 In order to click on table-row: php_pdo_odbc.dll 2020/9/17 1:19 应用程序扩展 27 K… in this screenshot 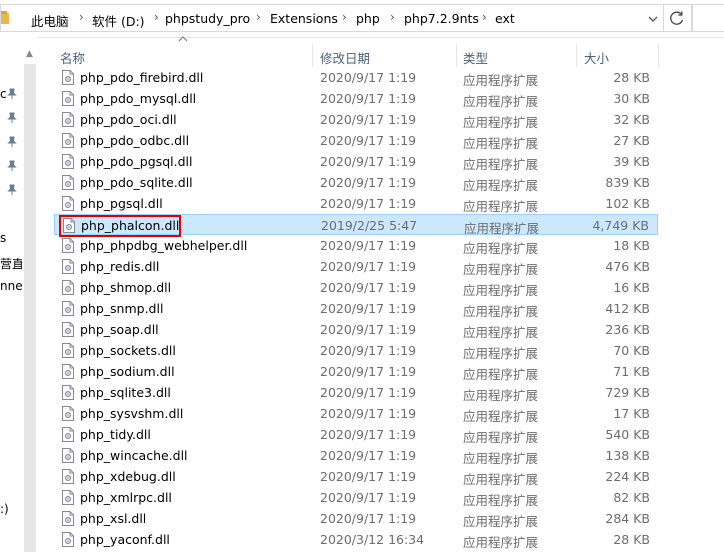, I will do `click(356, 140)`.